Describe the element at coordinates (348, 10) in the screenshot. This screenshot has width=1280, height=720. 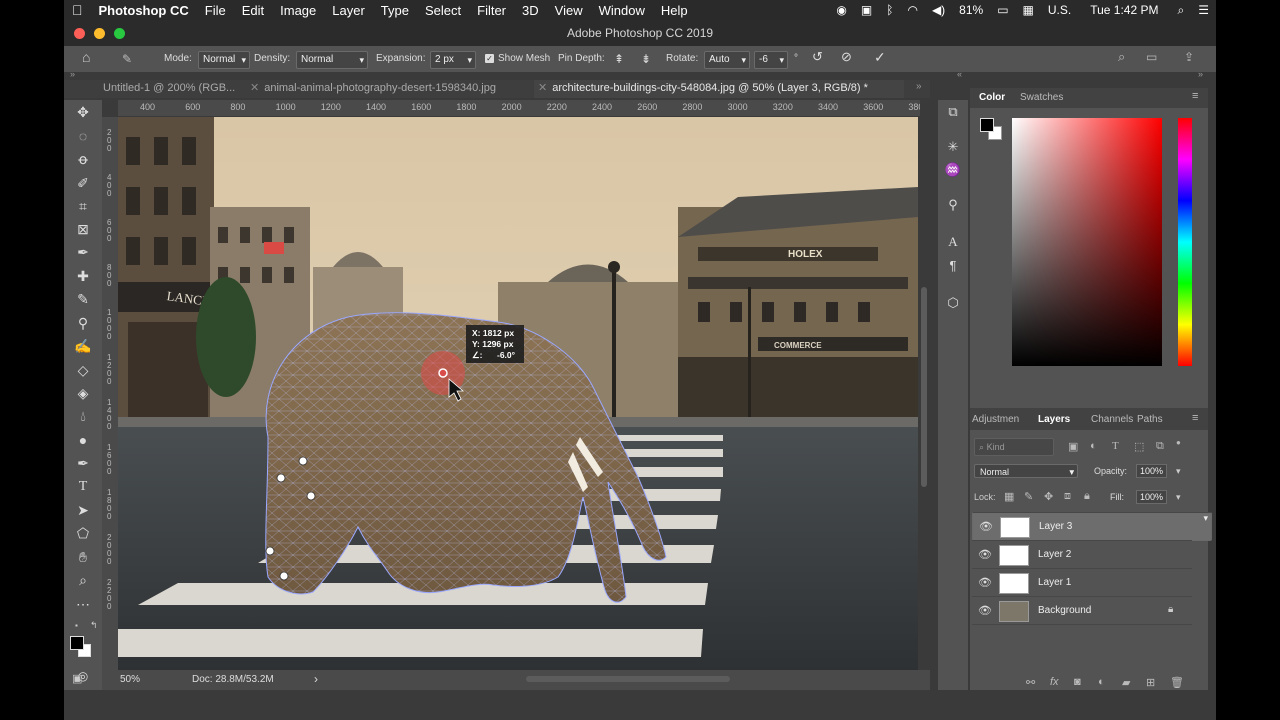
I see `menu-layer: Layer` at that location.